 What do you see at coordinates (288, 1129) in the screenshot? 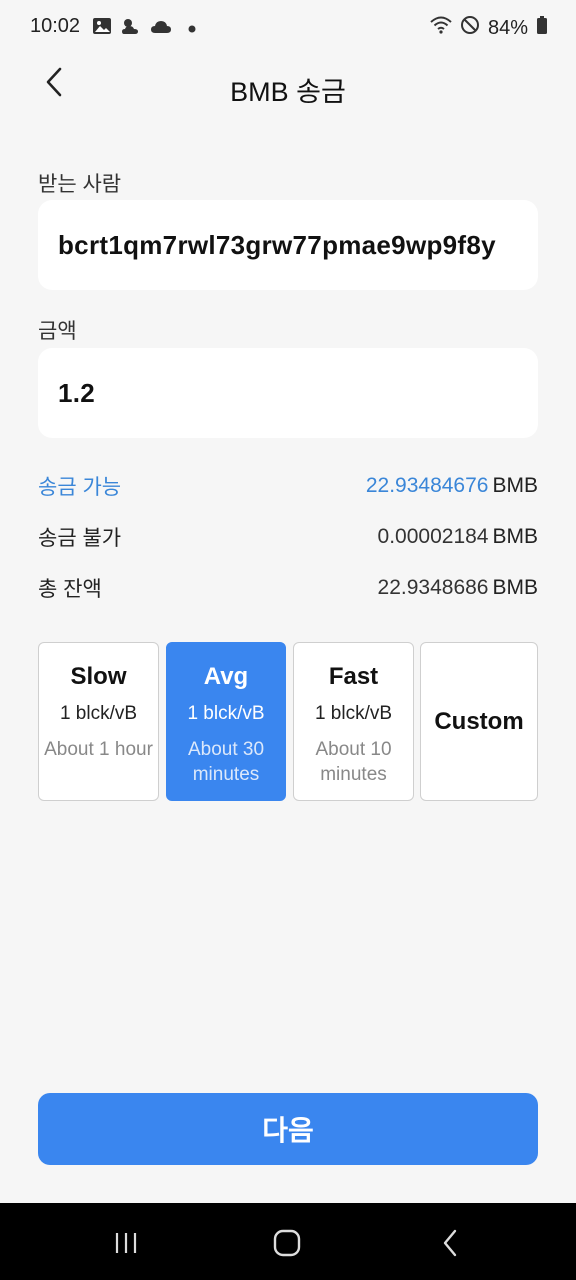
I see `next-button: 다음` at bounding box center [288, 1129].